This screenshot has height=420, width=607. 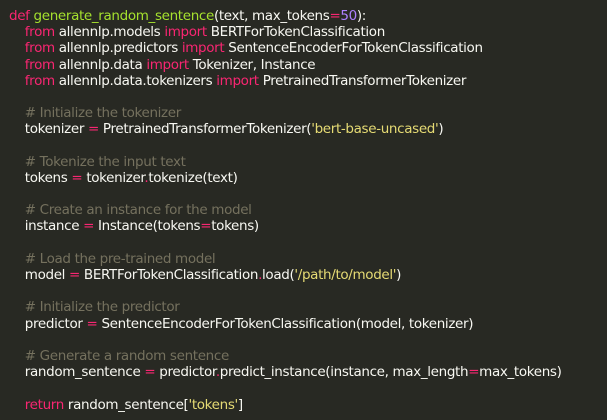 I want to click on comment-token: # Create an instance for the model, so click(x=138, y=210).